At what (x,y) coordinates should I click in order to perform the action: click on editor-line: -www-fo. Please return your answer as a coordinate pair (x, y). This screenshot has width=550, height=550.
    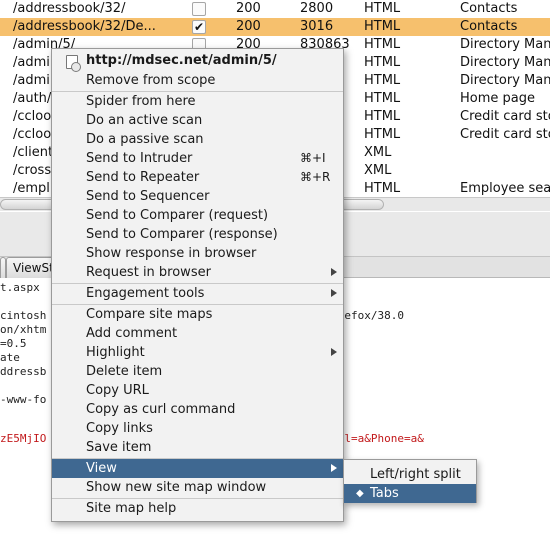
    Looking at the image, I should click on (23, 399).